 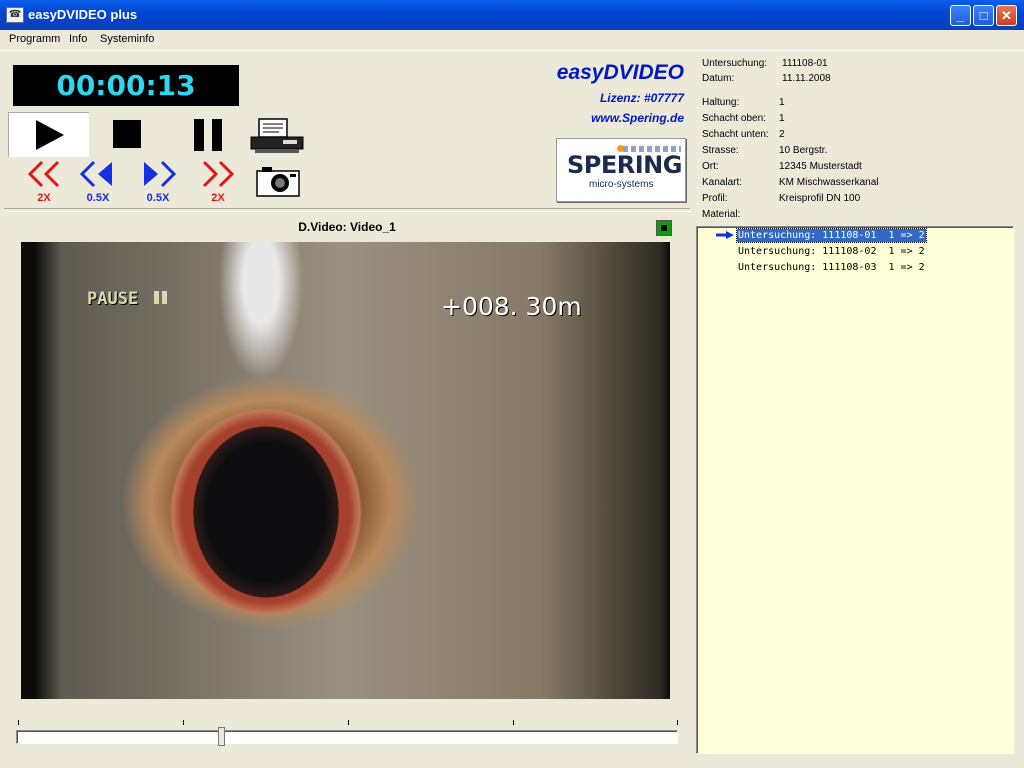 I want to click on menu-programm: Programm, so click(x=34, y=39).